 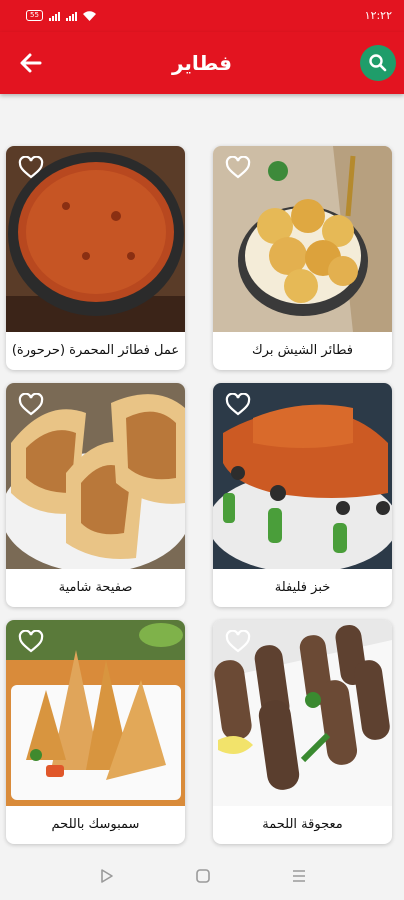 I want to click on battery-level: 55, so click(x=34, y=15).